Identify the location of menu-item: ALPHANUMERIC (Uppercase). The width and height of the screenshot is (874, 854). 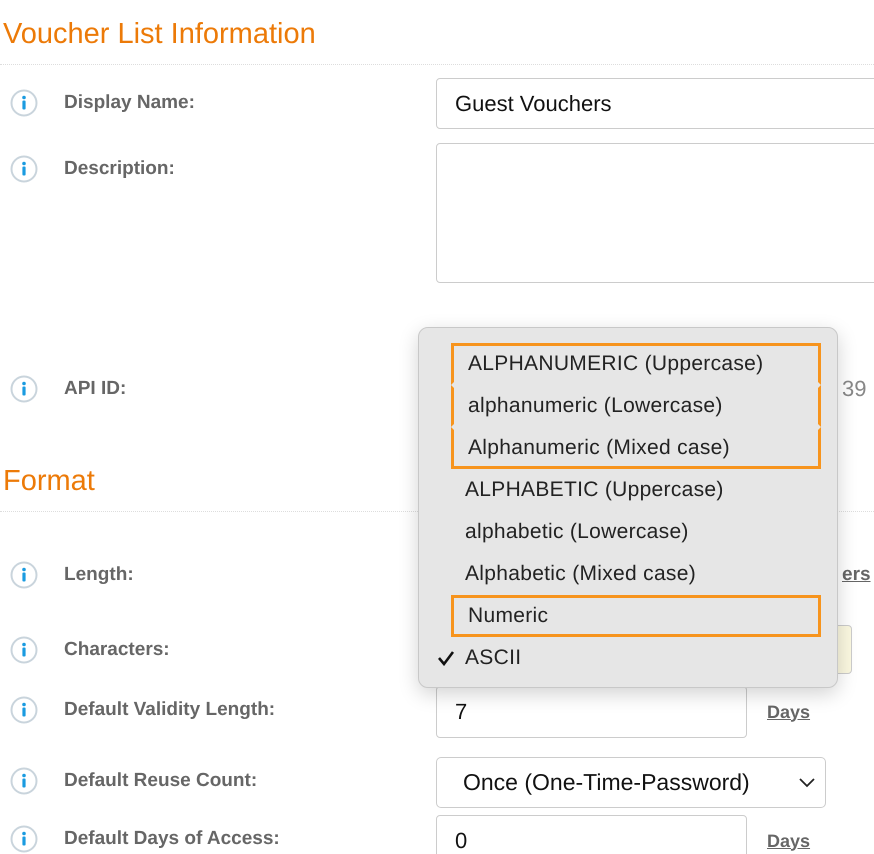
(636, 364).